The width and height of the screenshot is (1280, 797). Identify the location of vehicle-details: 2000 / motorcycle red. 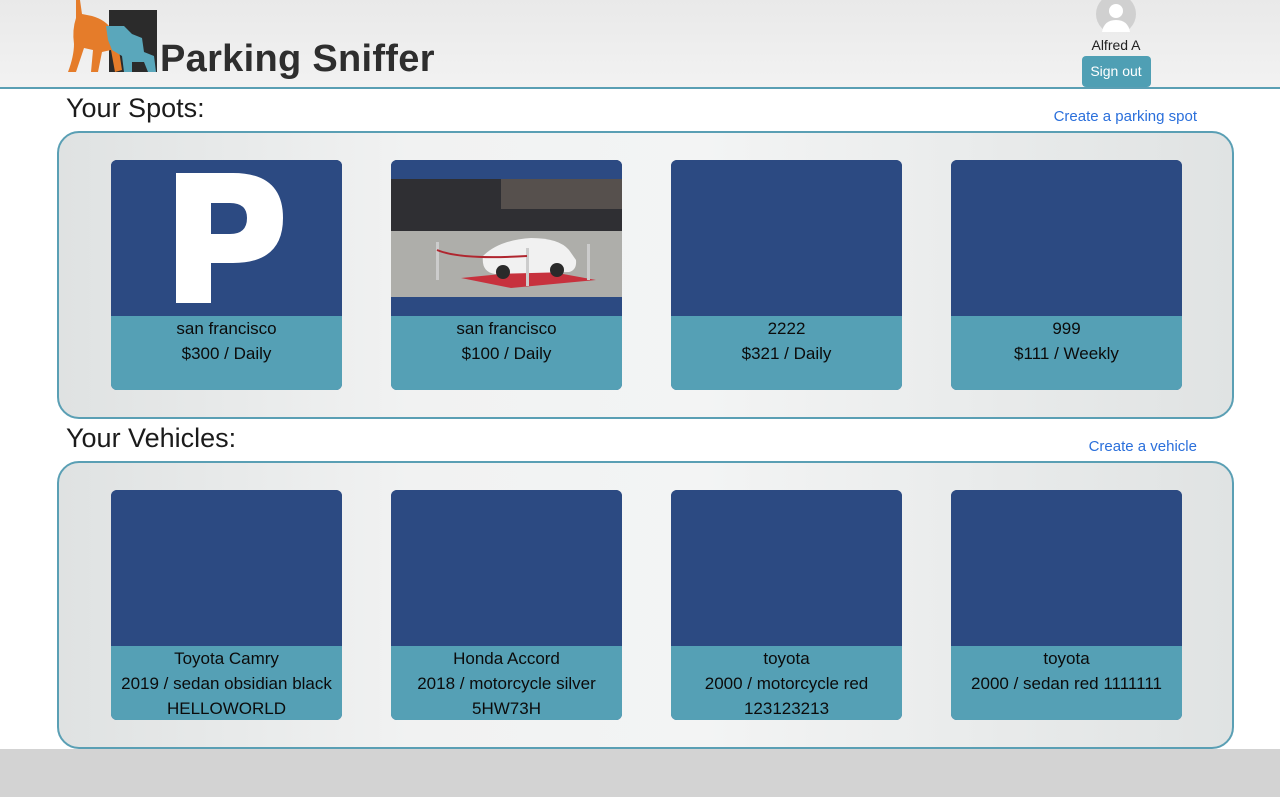
(786, 683).